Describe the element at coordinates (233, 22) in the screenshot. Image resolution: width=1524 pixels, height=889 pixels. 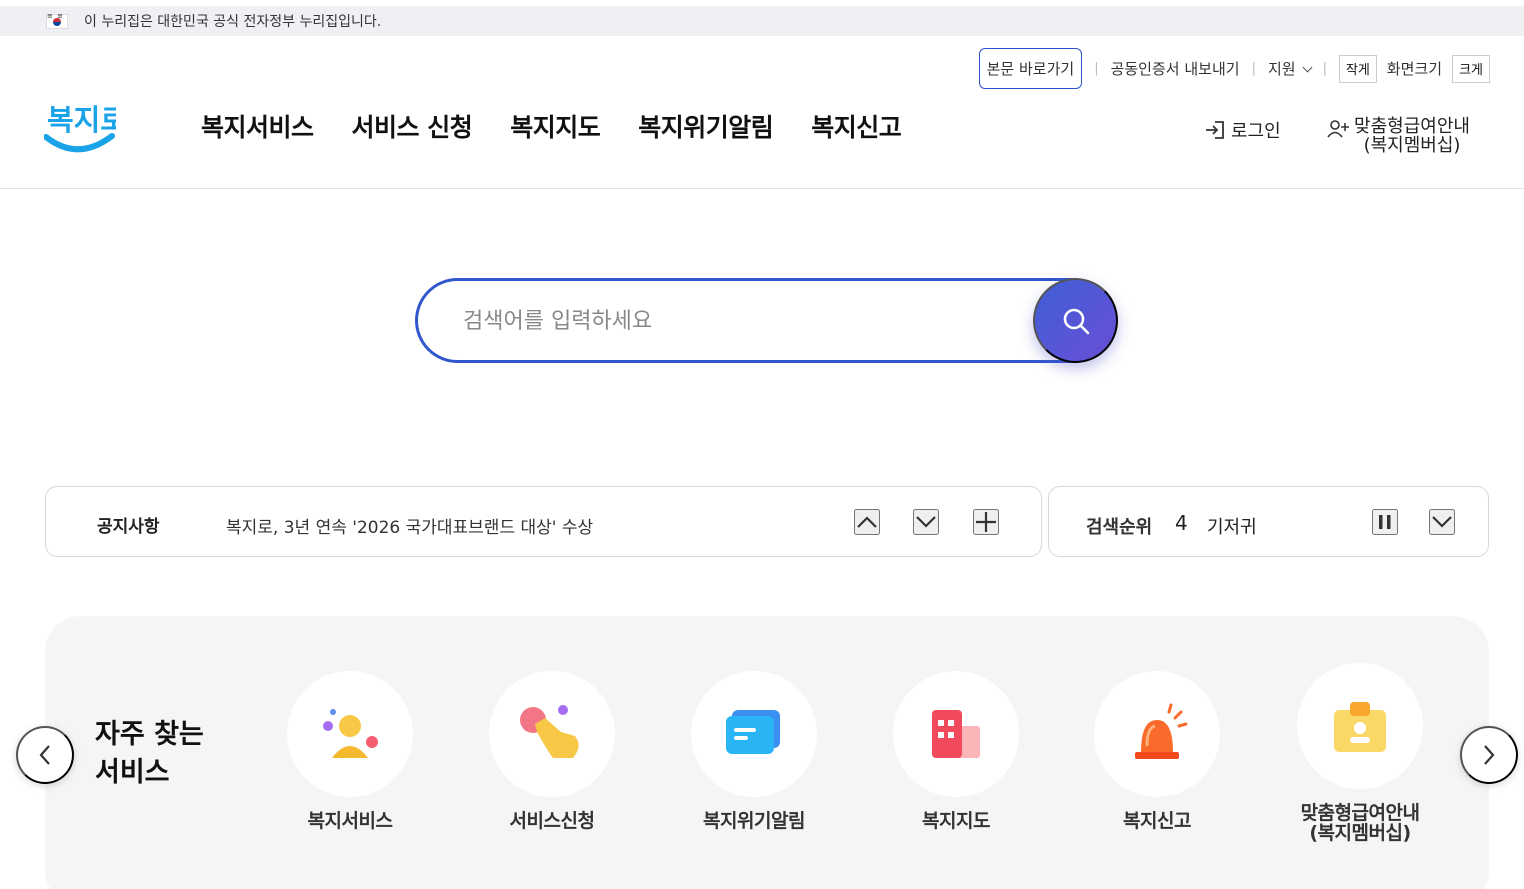
I see `gov-banner-text: 이 누리집은 대한민국 공식 전자정부 누리집입니다.` at that location.